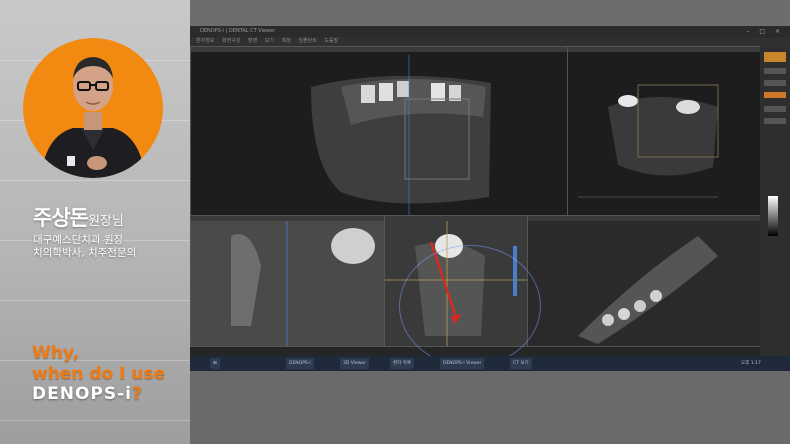 Image resolution: width=790 pixels, height=444 pixels. Describe the element at coordinates (93, 117) in the screenshot. I see `presenter-portrait-icon` at that location.